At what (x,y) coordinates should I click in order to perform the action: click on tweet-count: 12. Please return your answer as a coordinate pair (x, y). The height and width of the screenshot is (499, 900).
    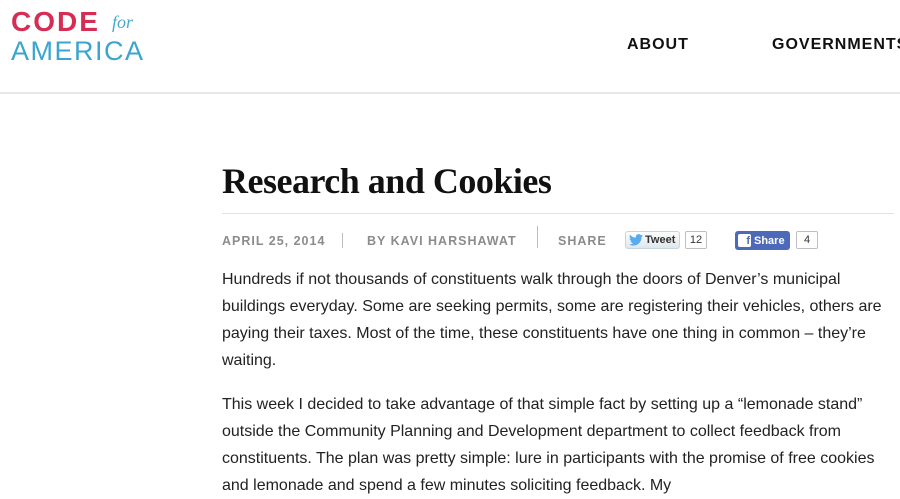
    Looking at the image, I should click on (696, 240).